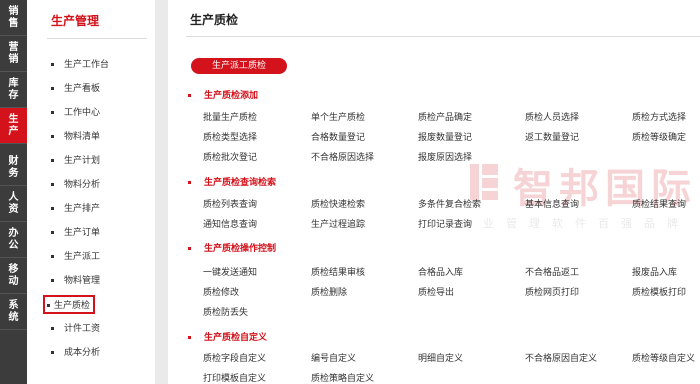  I want to click on rail-item-sales: 销售, so click(13, 18).